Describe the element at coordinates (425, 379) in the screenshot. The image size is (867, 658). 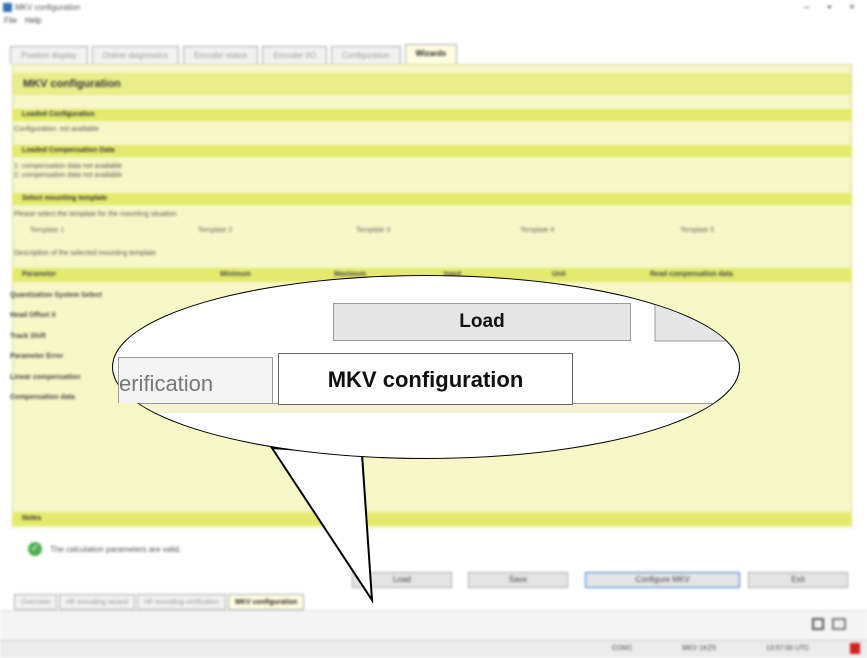
I see `zoom-tab-mkv-configuration: MKV configuration` at that location.